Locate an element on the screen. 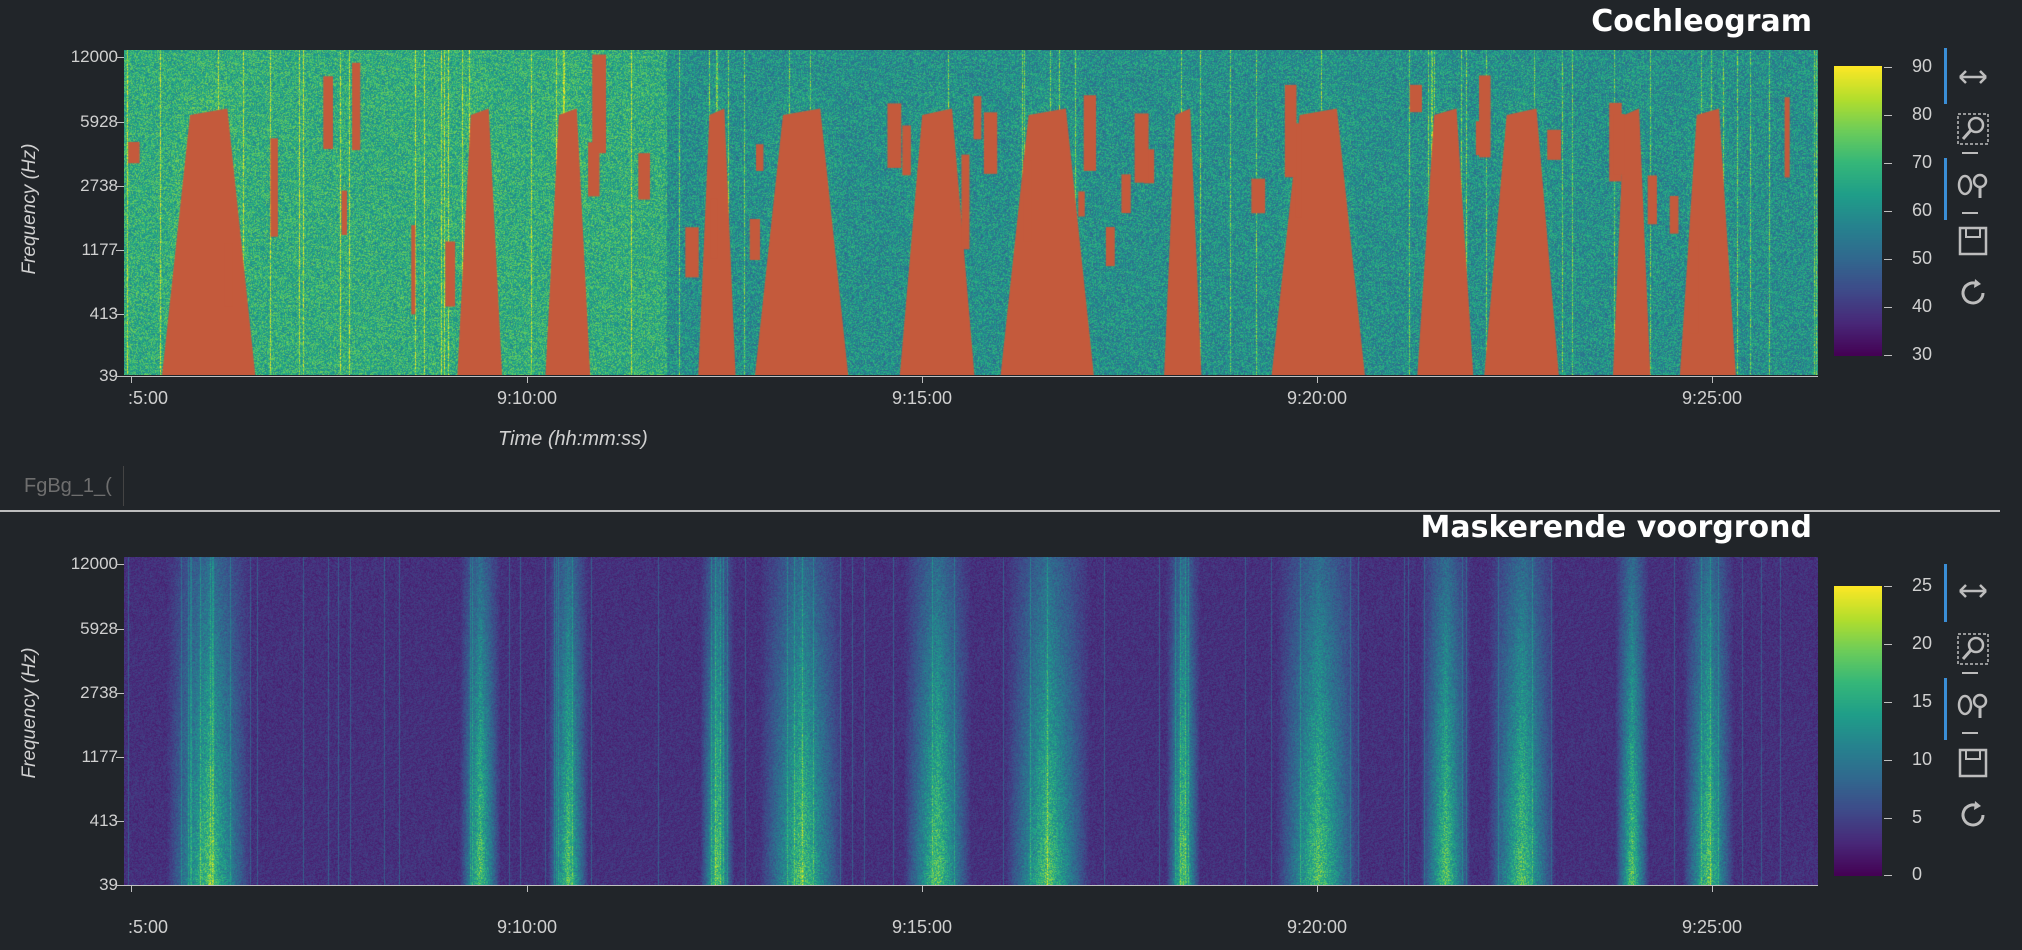 The height and width of the screenshot is (950, 2022). tab-label: FgBg_1_( is located at coordinates (62, 486).